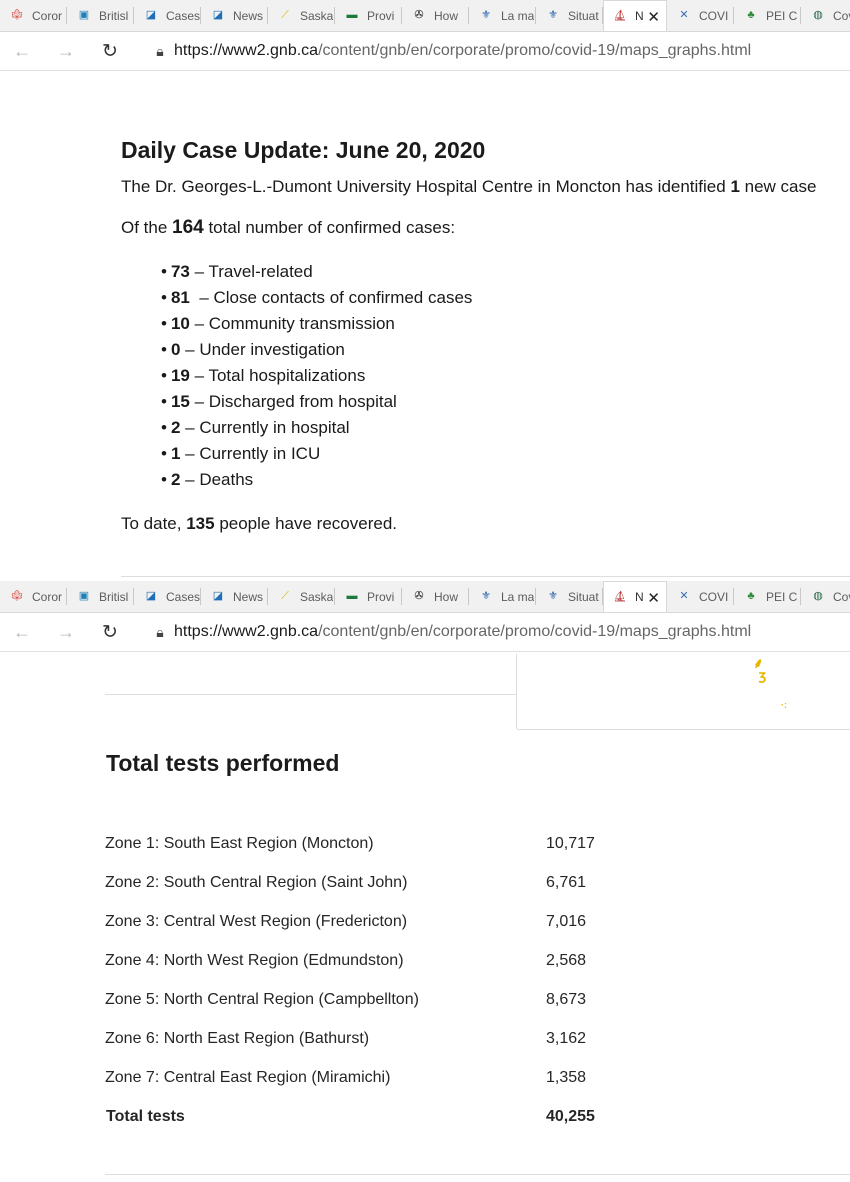  What do you see at coordinates (248, 1077) in the screenshot?
I see `zone-name-cell: Zone 7: Central East Region (Miramichi)` at bounding box center [248, 1077].